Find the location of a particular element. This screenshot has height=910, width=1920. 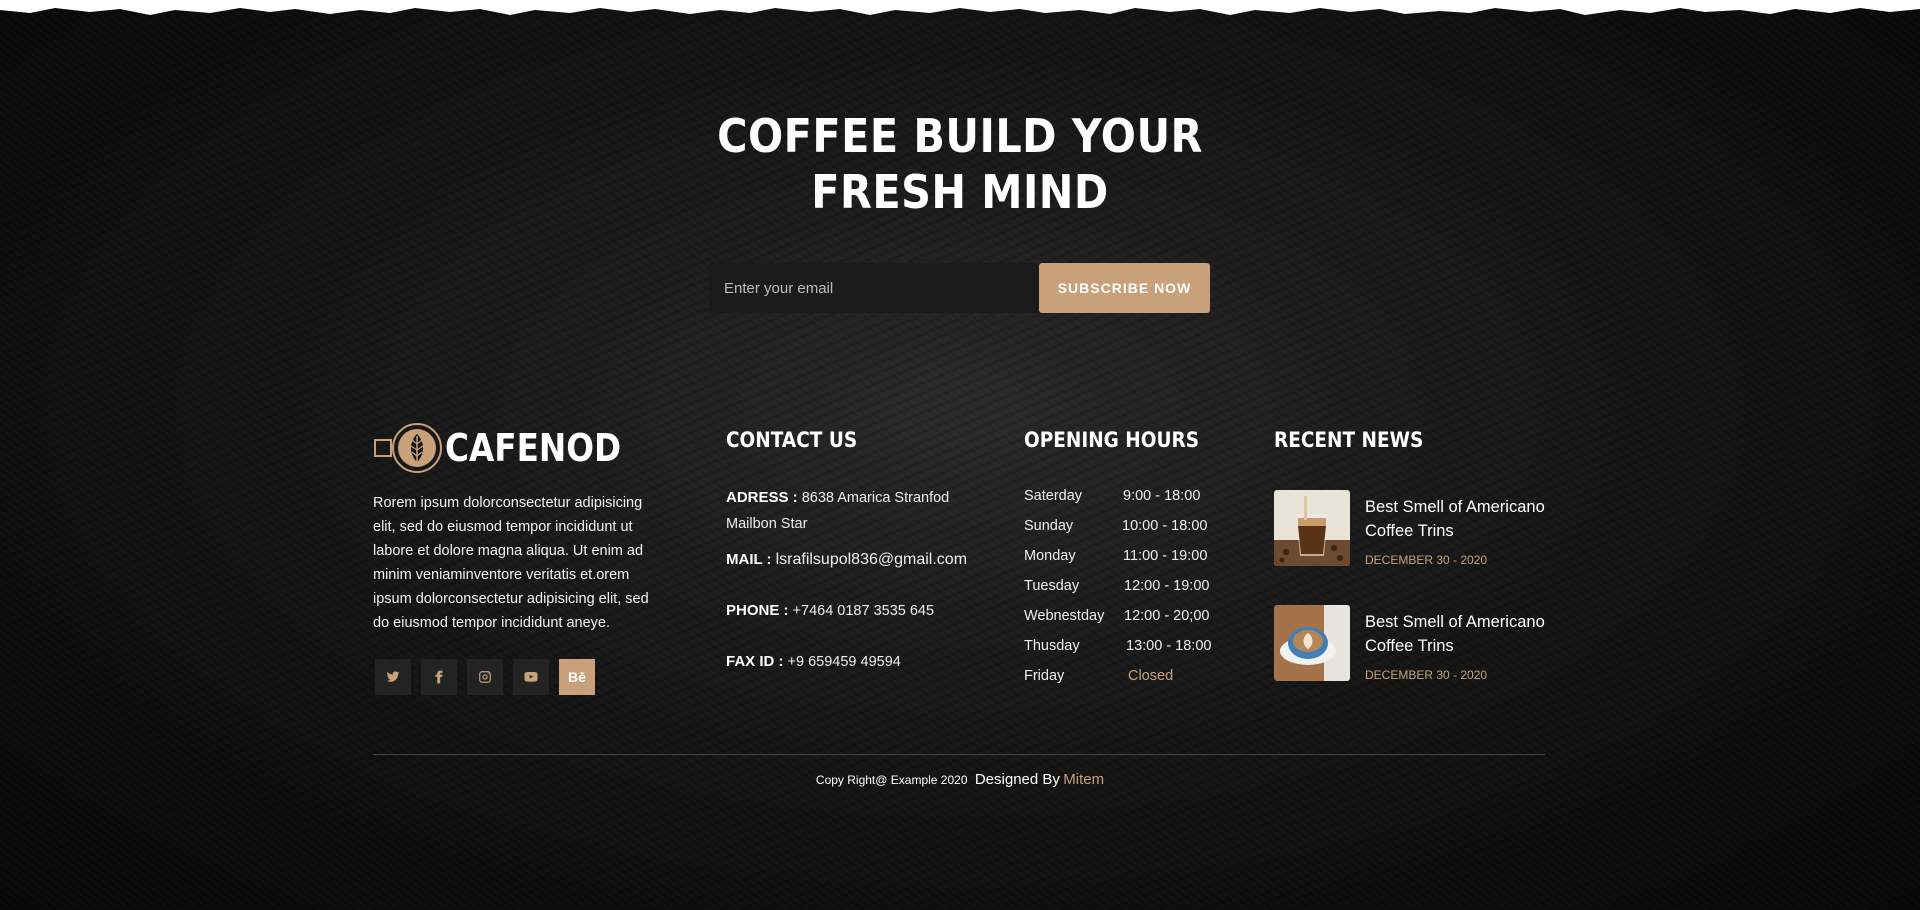

twitter-icon is located at coordinates (393, 677).